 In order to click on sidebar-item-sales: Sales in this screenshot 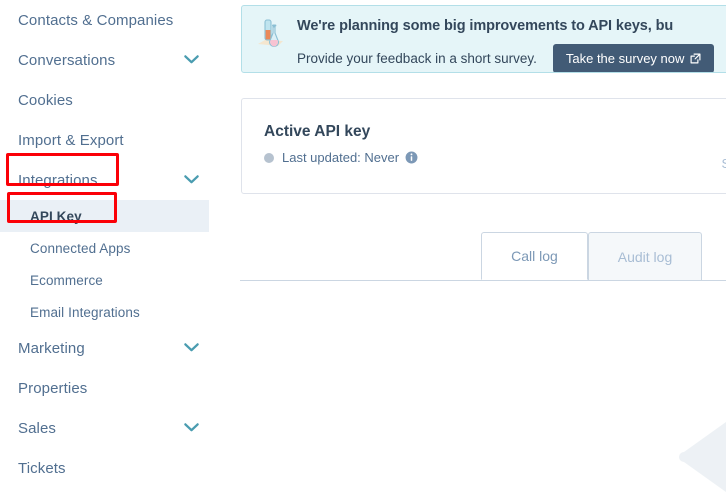, I will do `click(120, 428)`.